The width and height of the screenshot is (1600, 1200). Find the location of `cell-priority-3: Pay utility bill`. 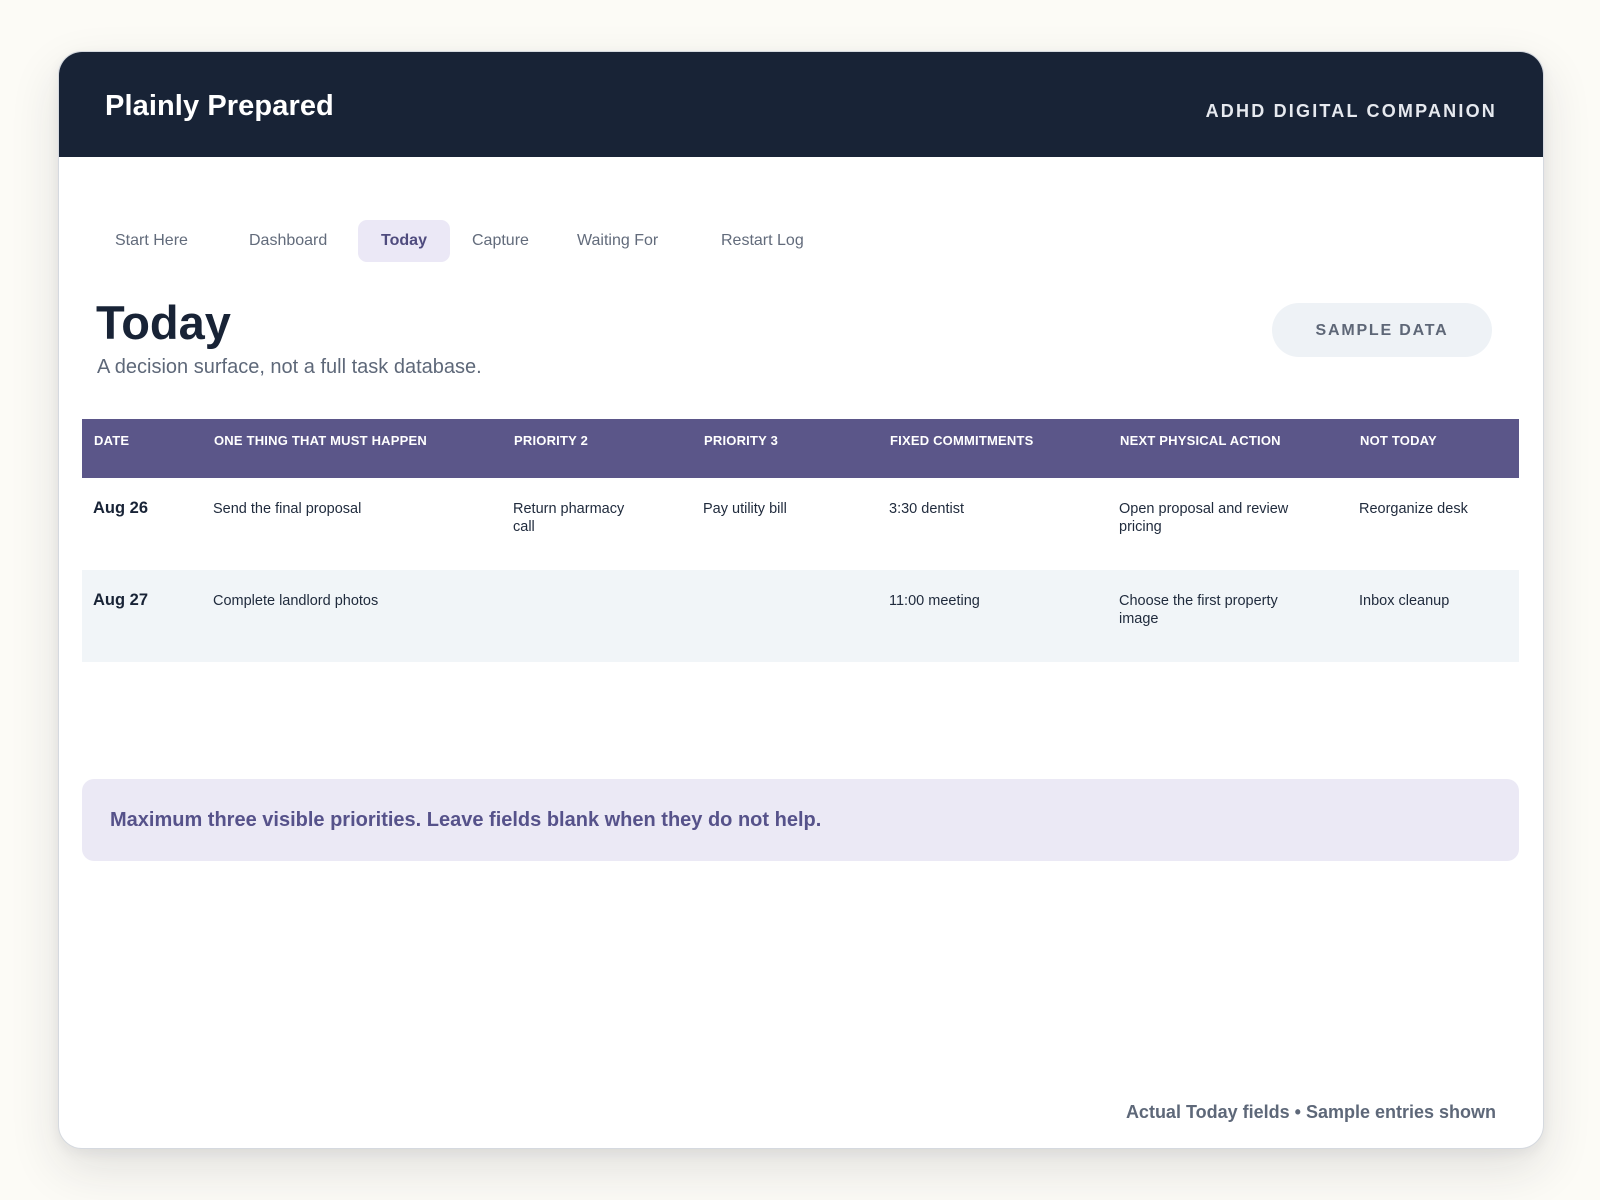

cell-priority-3: Pay utility bill is located at coordinates (745, 509).